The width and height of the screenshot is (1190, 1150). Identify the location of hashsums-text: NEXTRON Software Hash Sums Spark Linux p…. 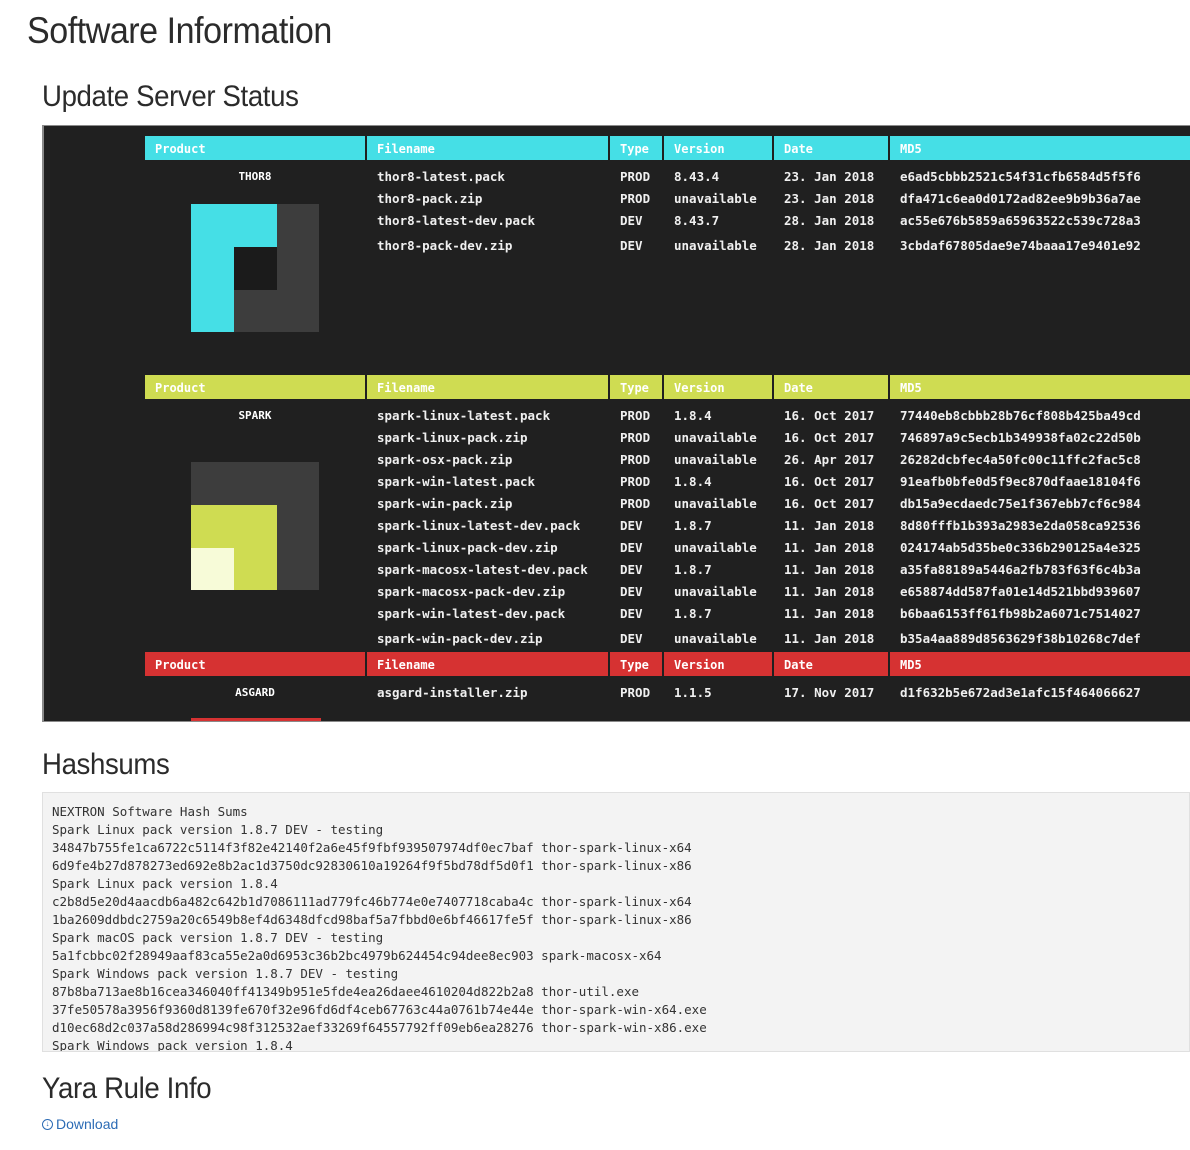
(379, 928).